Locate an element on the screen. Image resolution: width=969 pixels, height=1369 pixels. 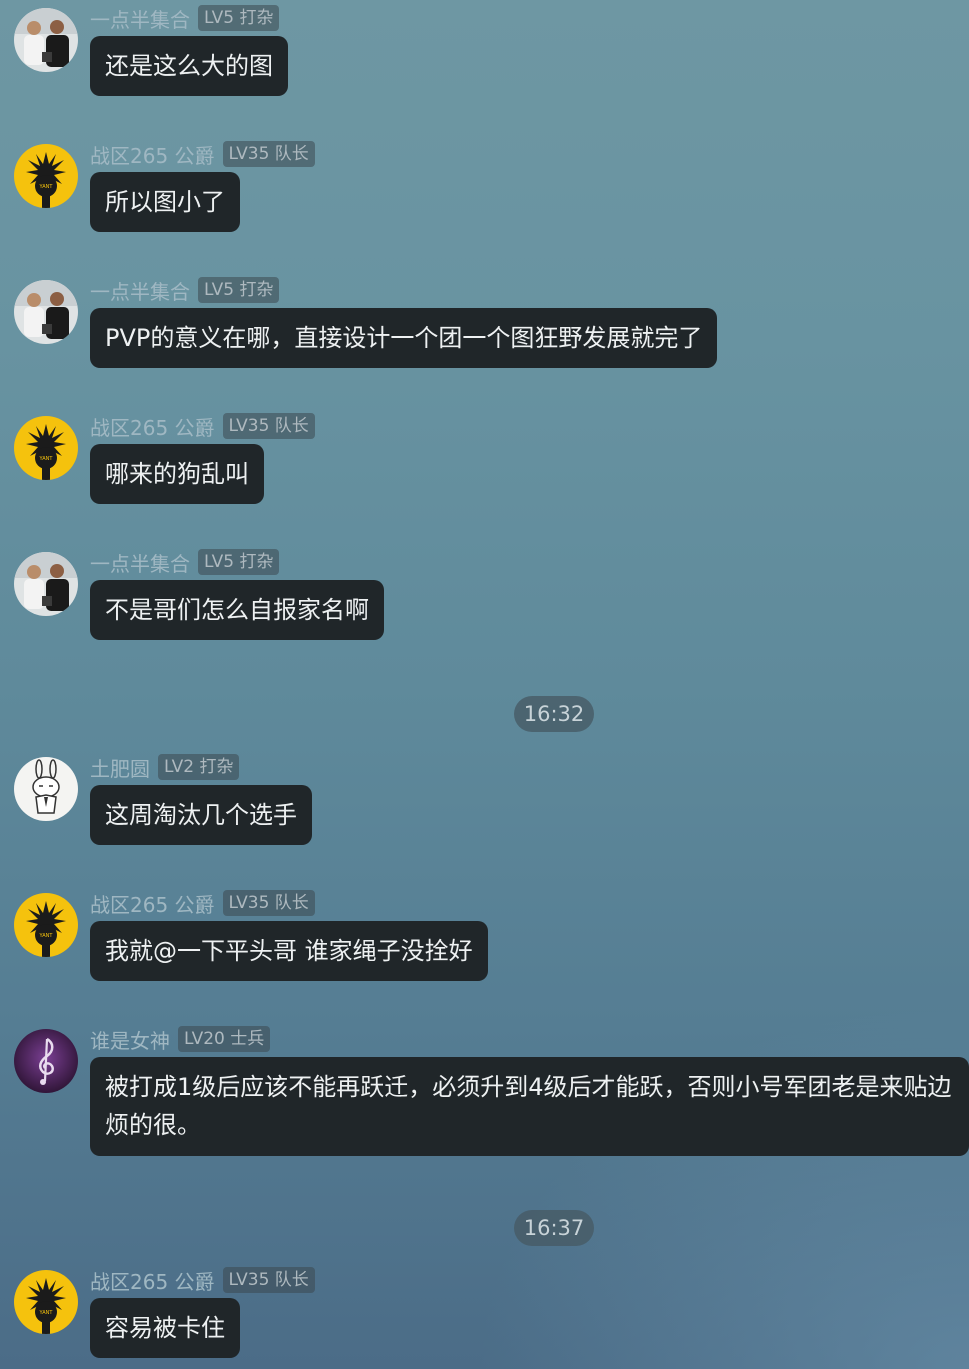
level-badge: LV20 士兵 is located at coordinates (224, 1039).